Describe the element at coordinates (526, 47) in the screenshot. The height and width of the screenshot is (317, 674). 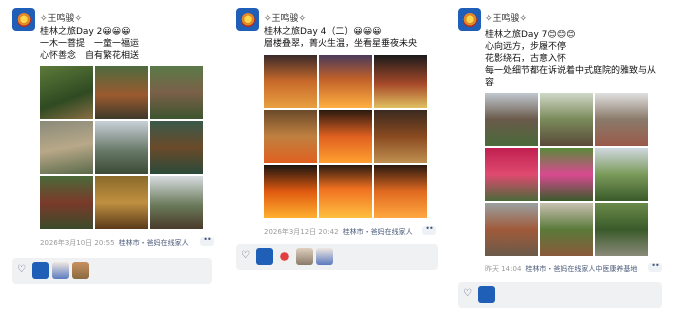
I see `post-line: 心向远方，步履不停` at that location.